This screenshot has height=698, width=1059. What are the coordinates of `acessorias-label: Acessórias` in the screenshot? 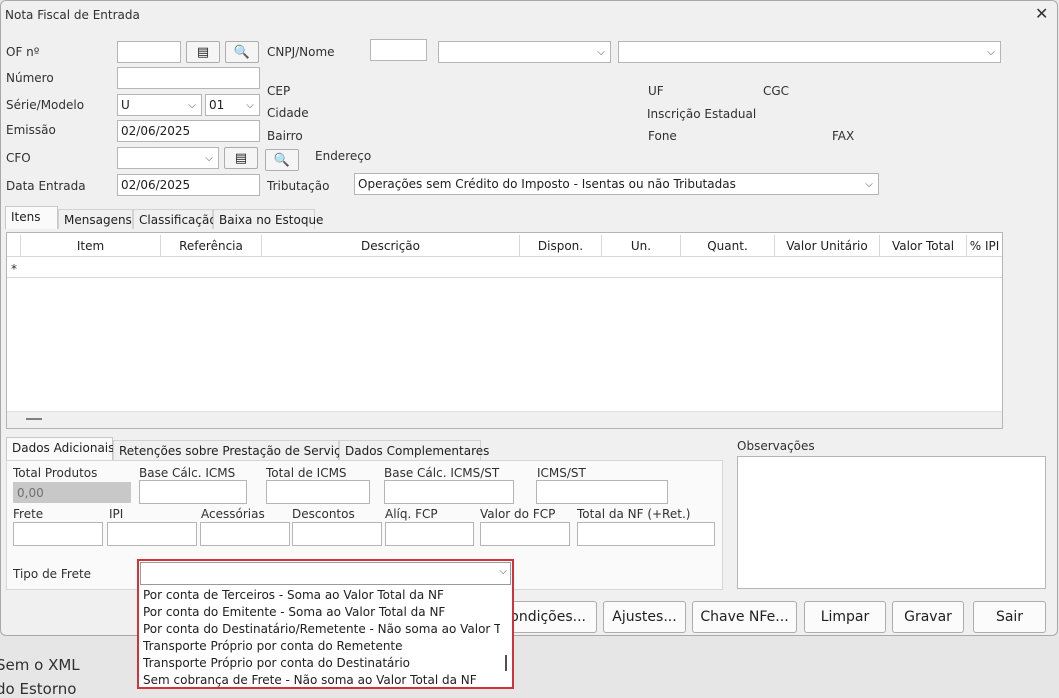 It's located at (233, 514).